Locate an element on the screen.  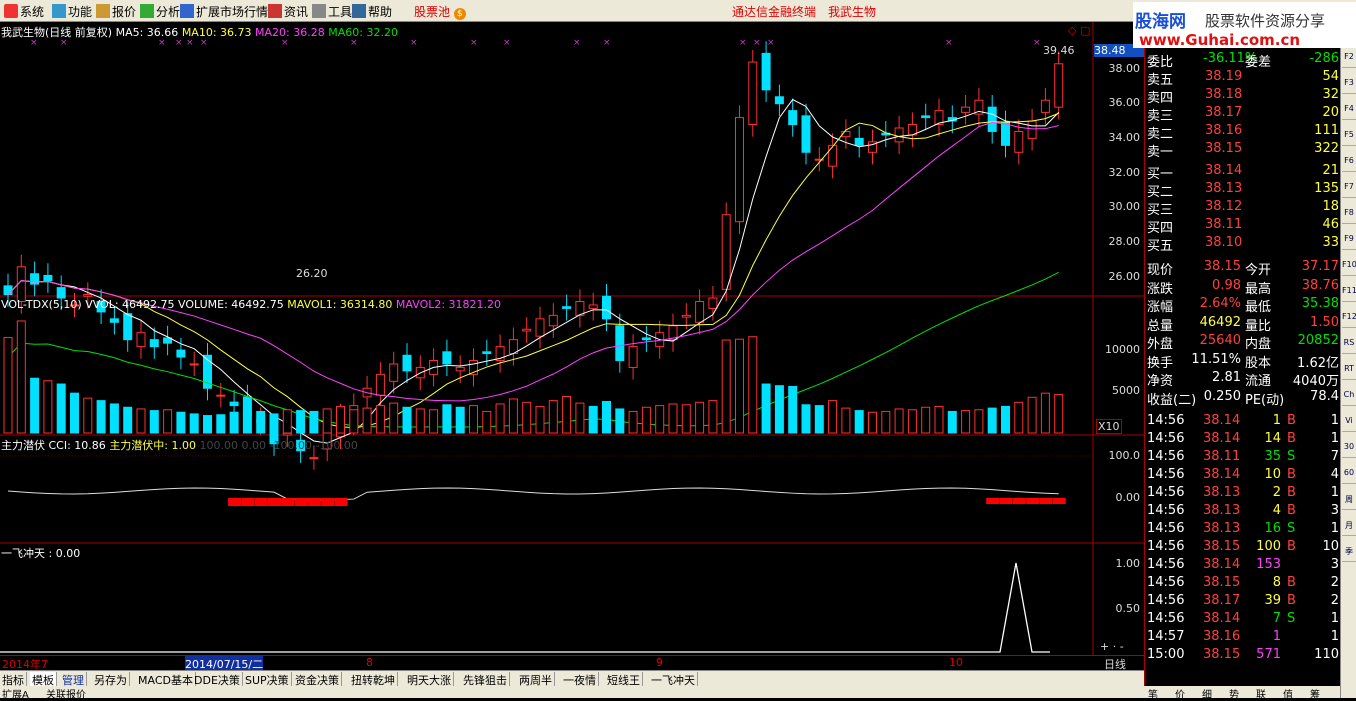
quote-tab: 价 is located at coordinates (1180, 693).